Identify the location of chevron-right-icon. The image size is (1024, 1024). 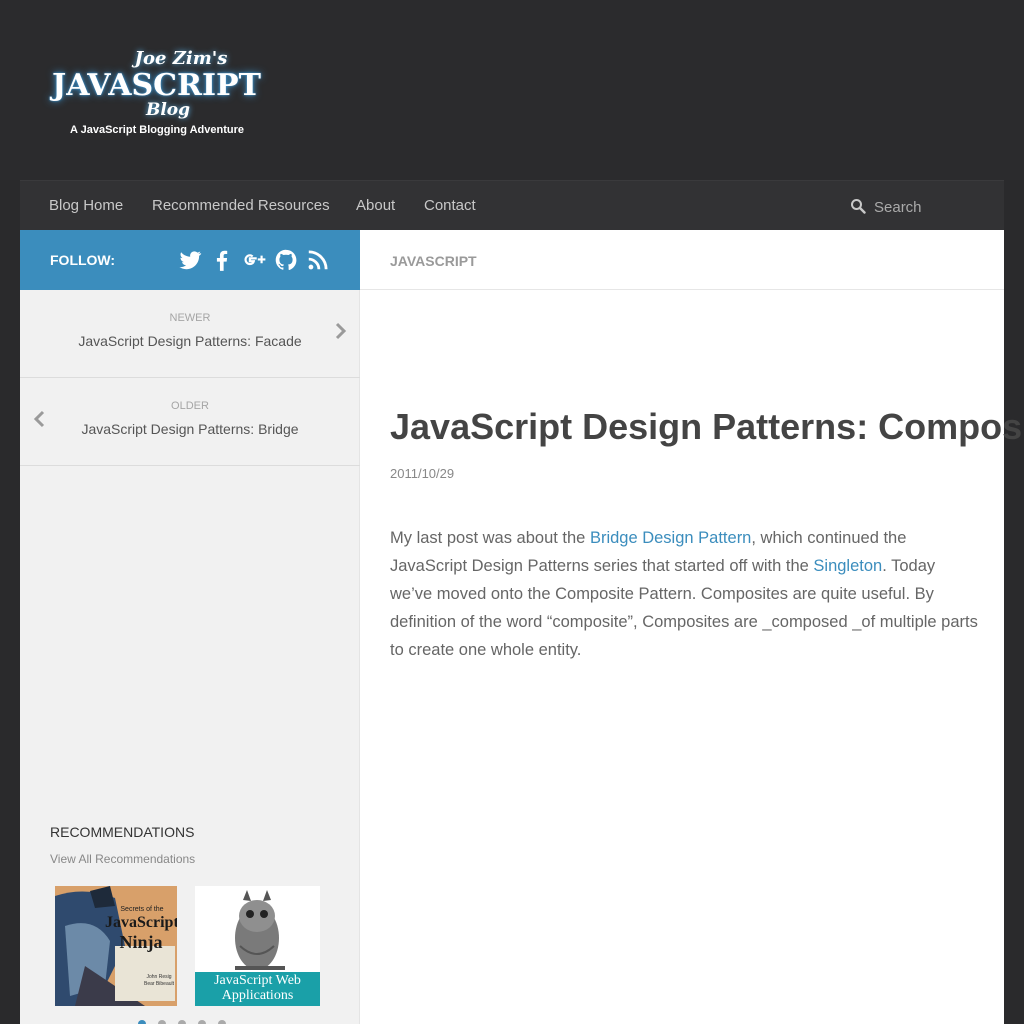
(341, 331).